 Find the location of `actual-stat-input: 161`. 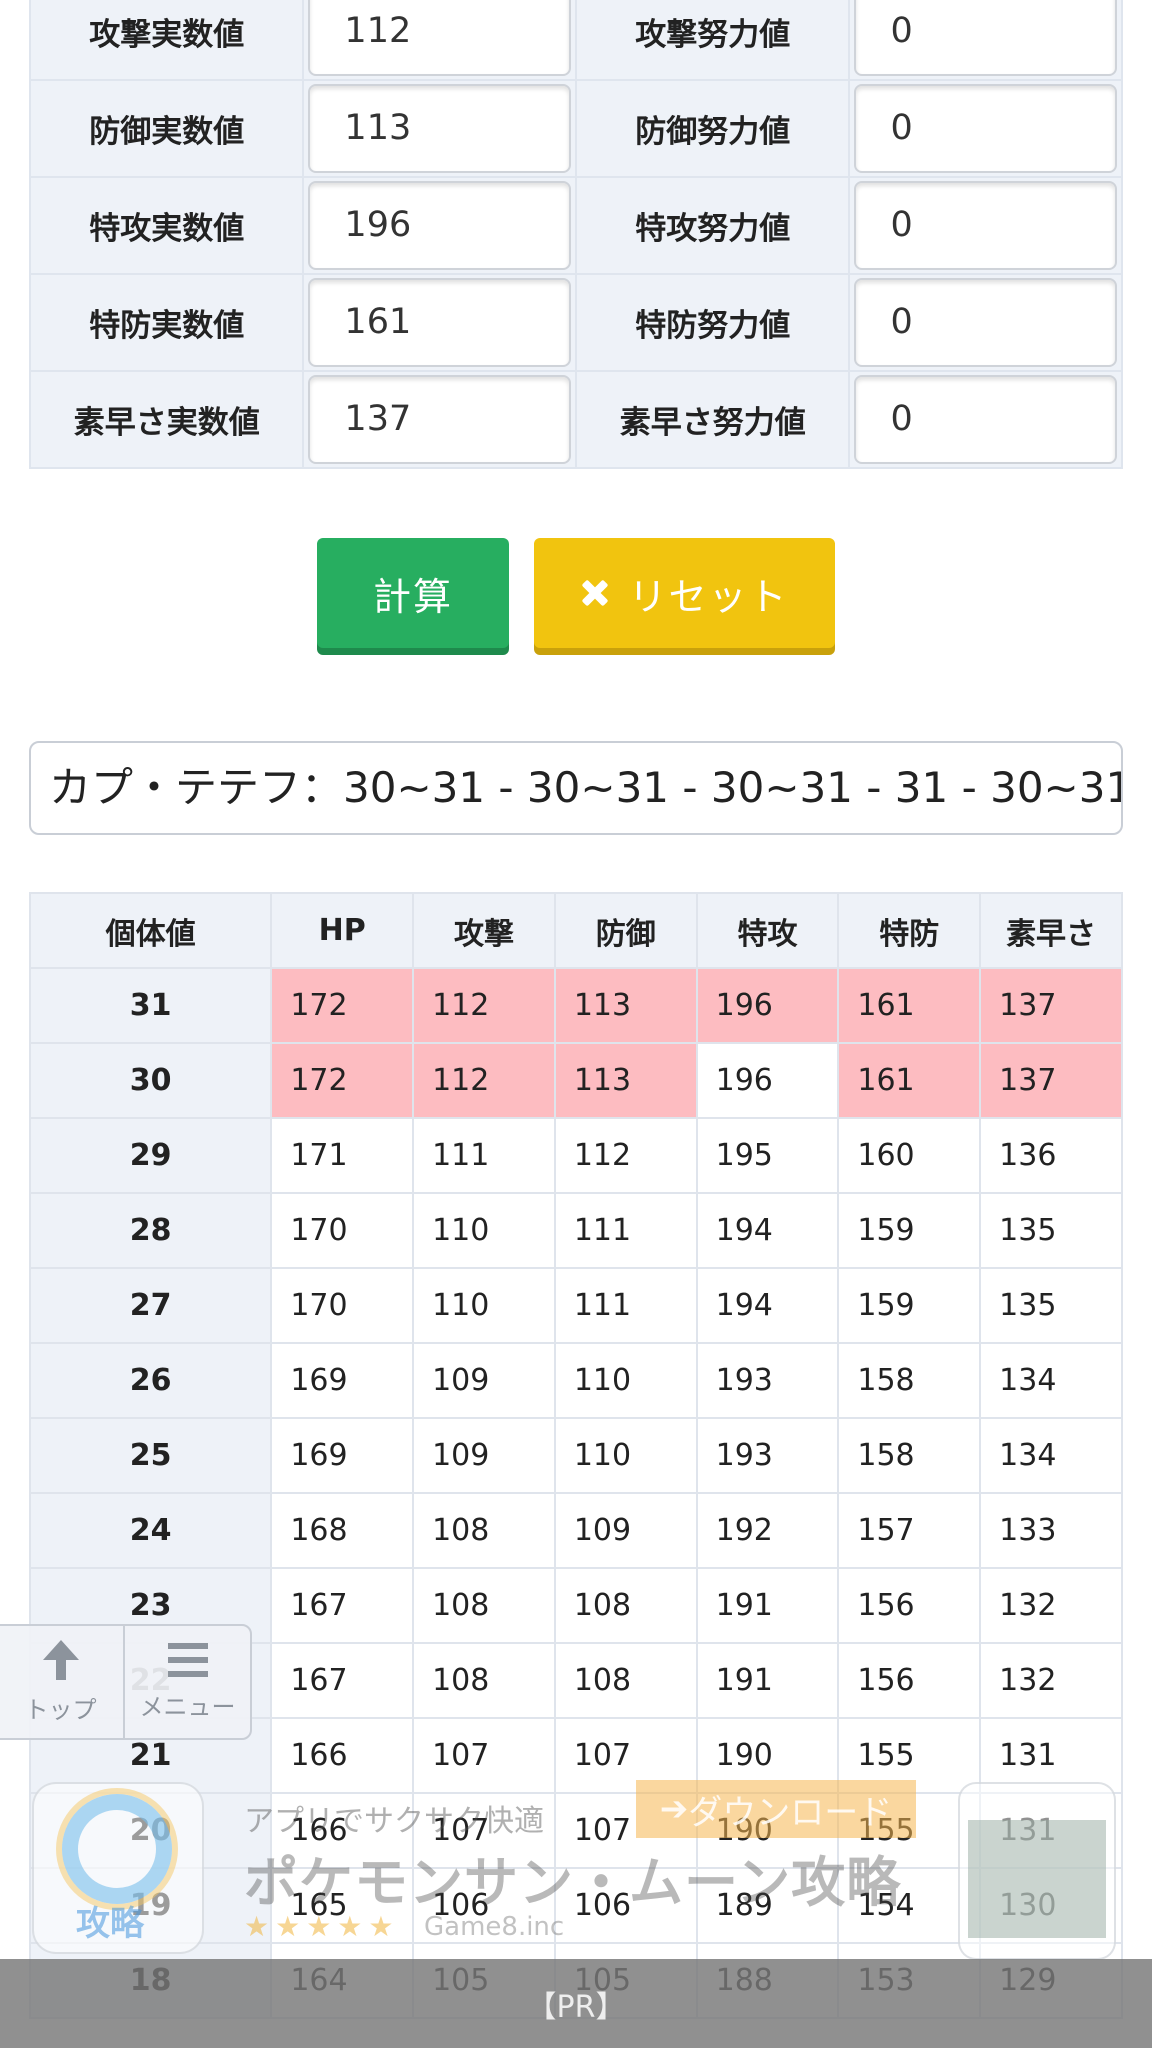

actual-stat-input: 161 is located at coordinates (440, 322).